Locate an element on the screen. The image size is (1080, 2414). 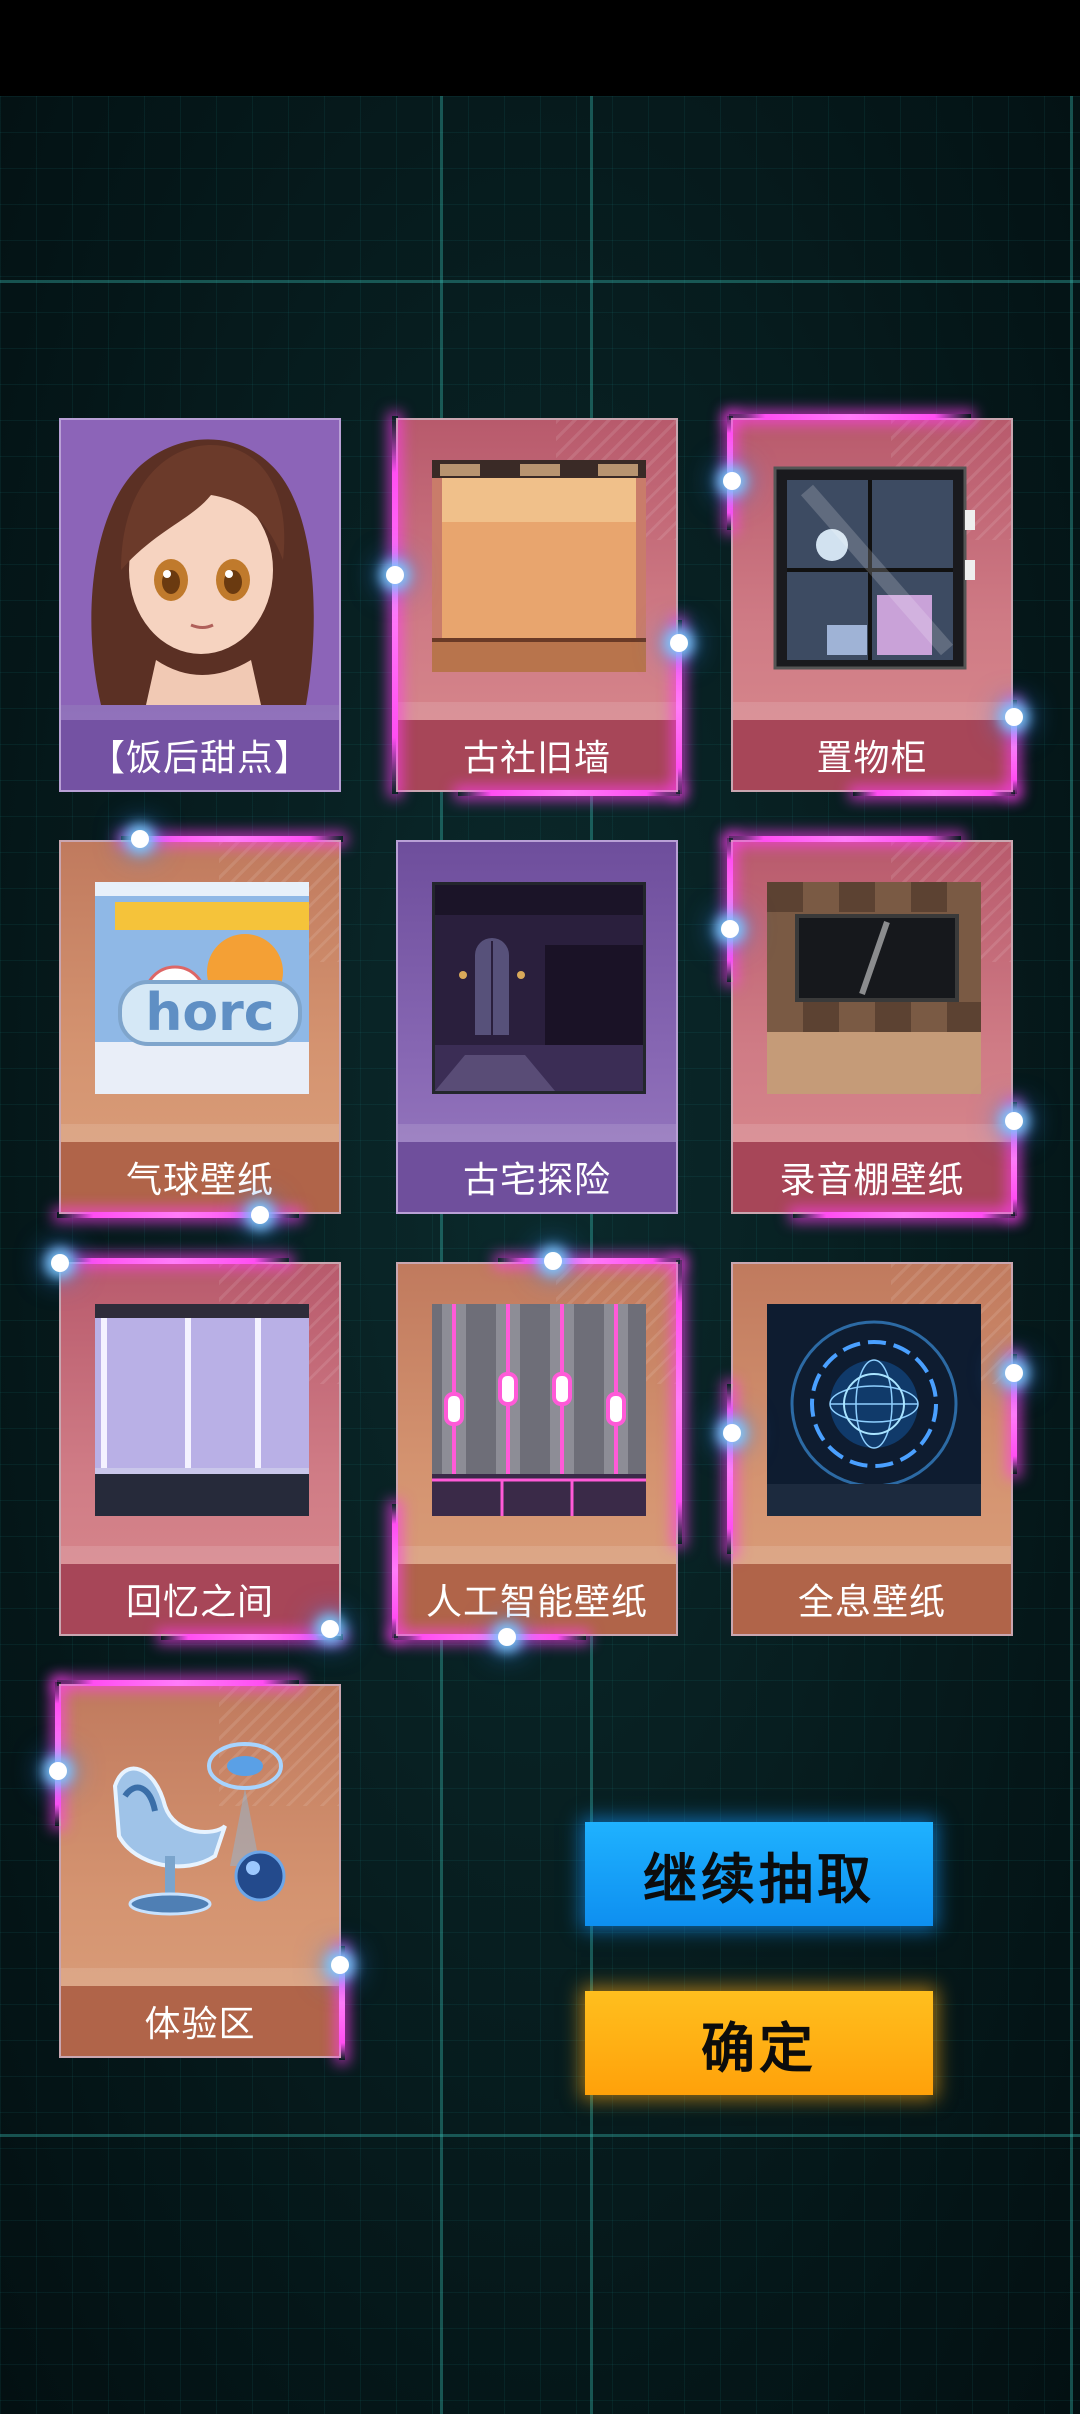
anime-girl-portrait is located at coordinates (200, 562).